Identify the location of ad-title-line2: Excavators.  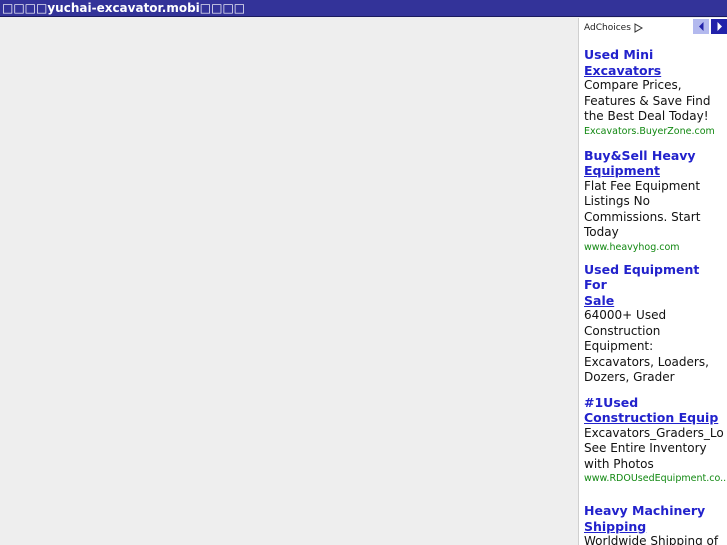
(623, 70).